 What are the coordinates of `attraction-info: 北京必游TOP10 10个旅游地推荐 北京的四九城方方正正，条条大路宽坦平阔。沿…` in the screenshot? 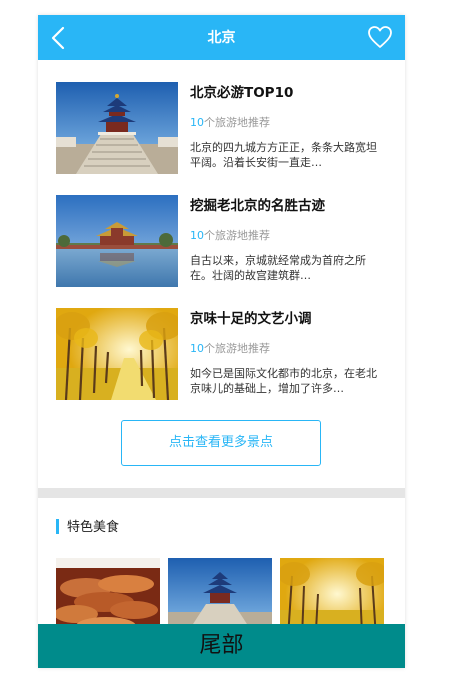 It's located at (288, 126).